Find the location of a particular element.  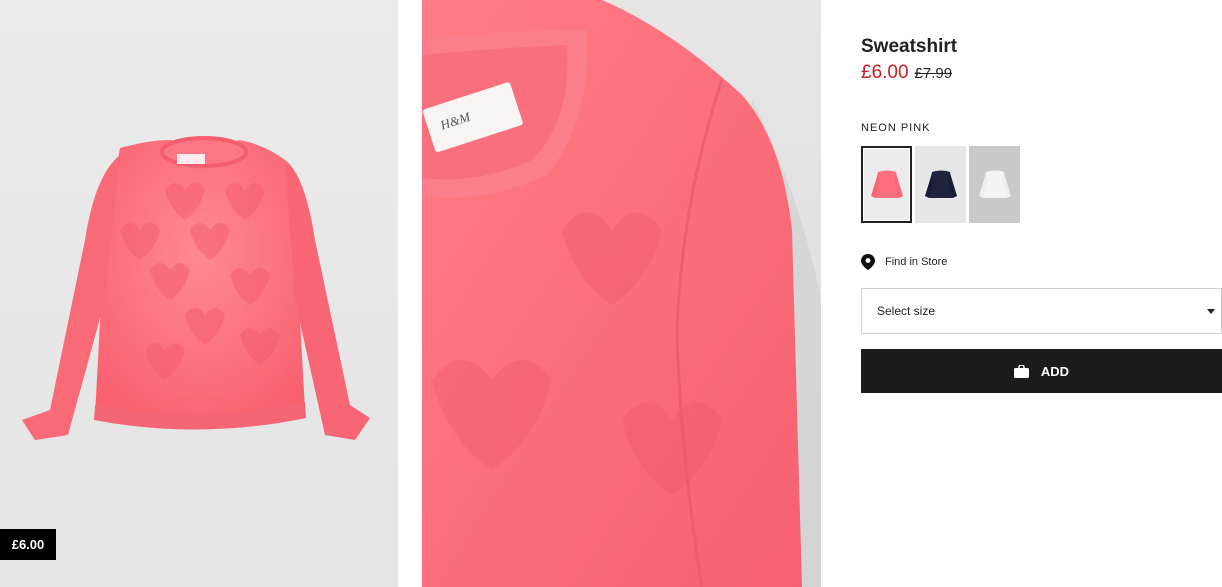

gallery-gap is located at coordinates (410, 293).